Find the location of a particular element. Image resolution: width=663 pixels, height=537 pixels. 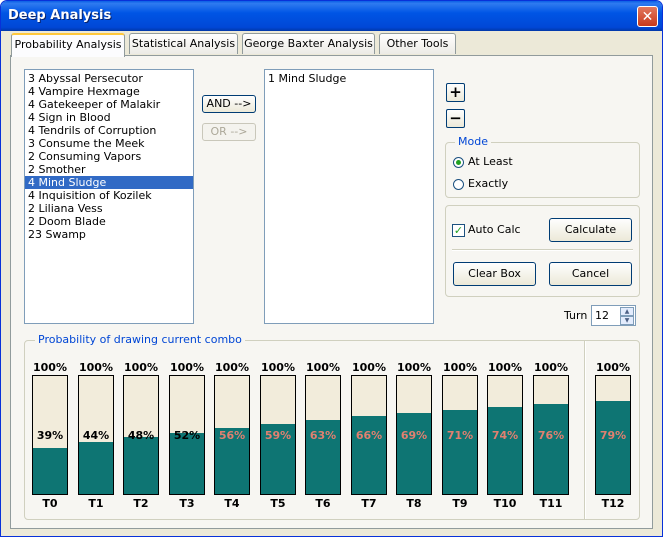

auto-calc-checkbox: ✓ Auto Calc is located at coordinates (486, 230).